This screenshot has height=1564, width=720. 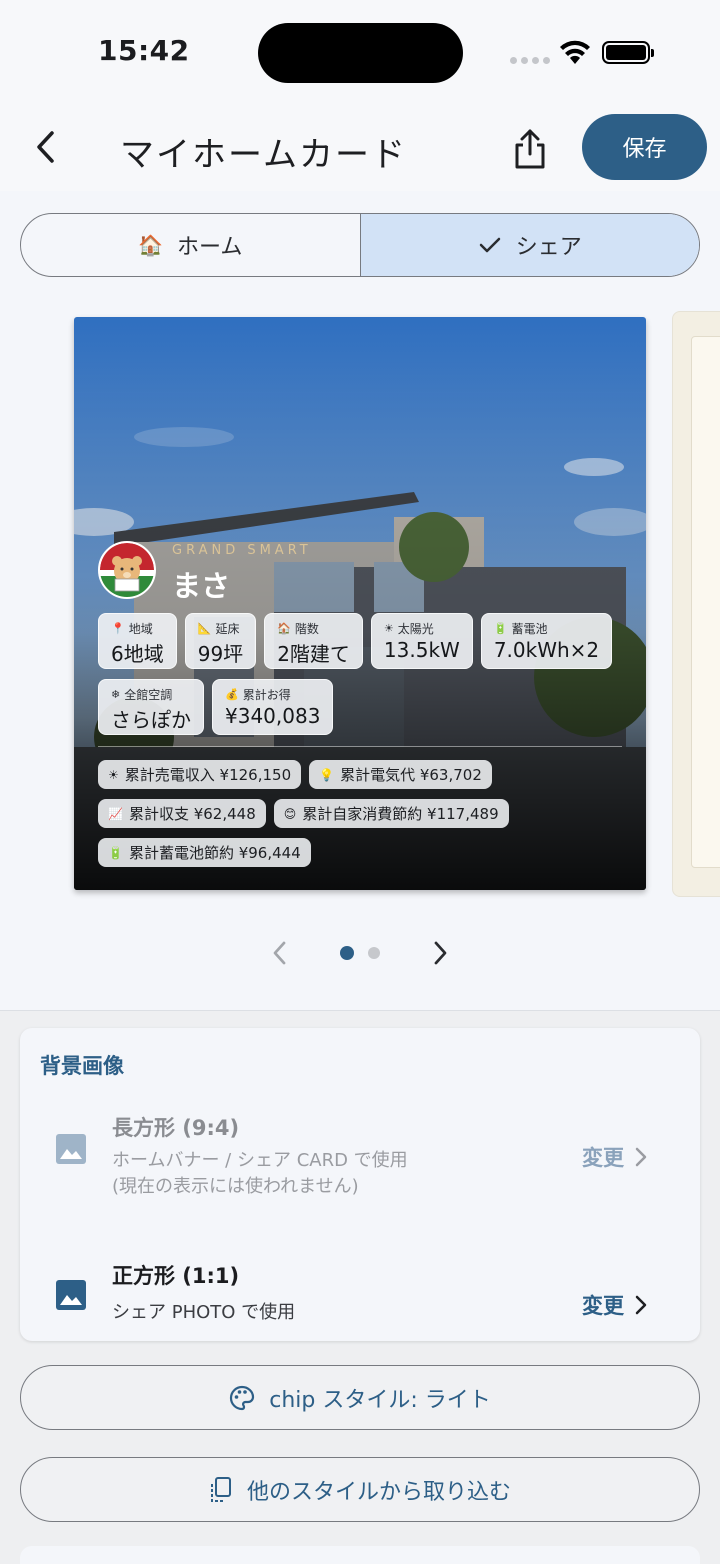 I want to click on stat-chip: ❄ 全館空調 さらぽか, so click(x=151, y=707).